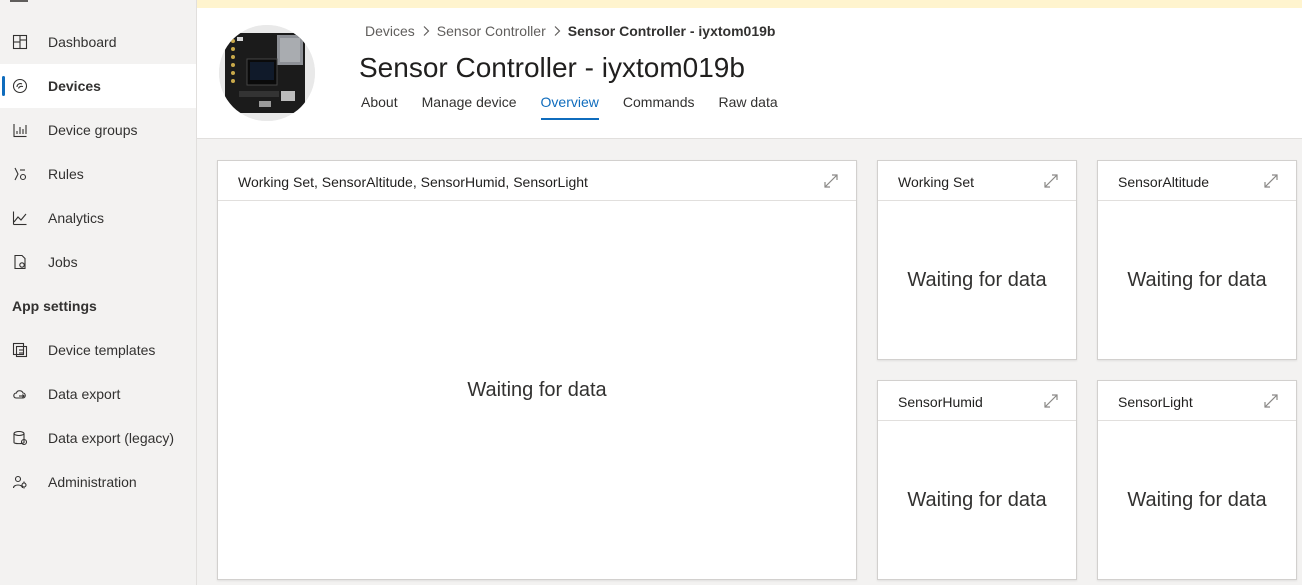 The image size is (1302, 585). What do you see at coordinates (552, 67) in the screenshot?
I see `page-title: Sensor Controller - iyxtom019b` at bounding box center [552, 67].